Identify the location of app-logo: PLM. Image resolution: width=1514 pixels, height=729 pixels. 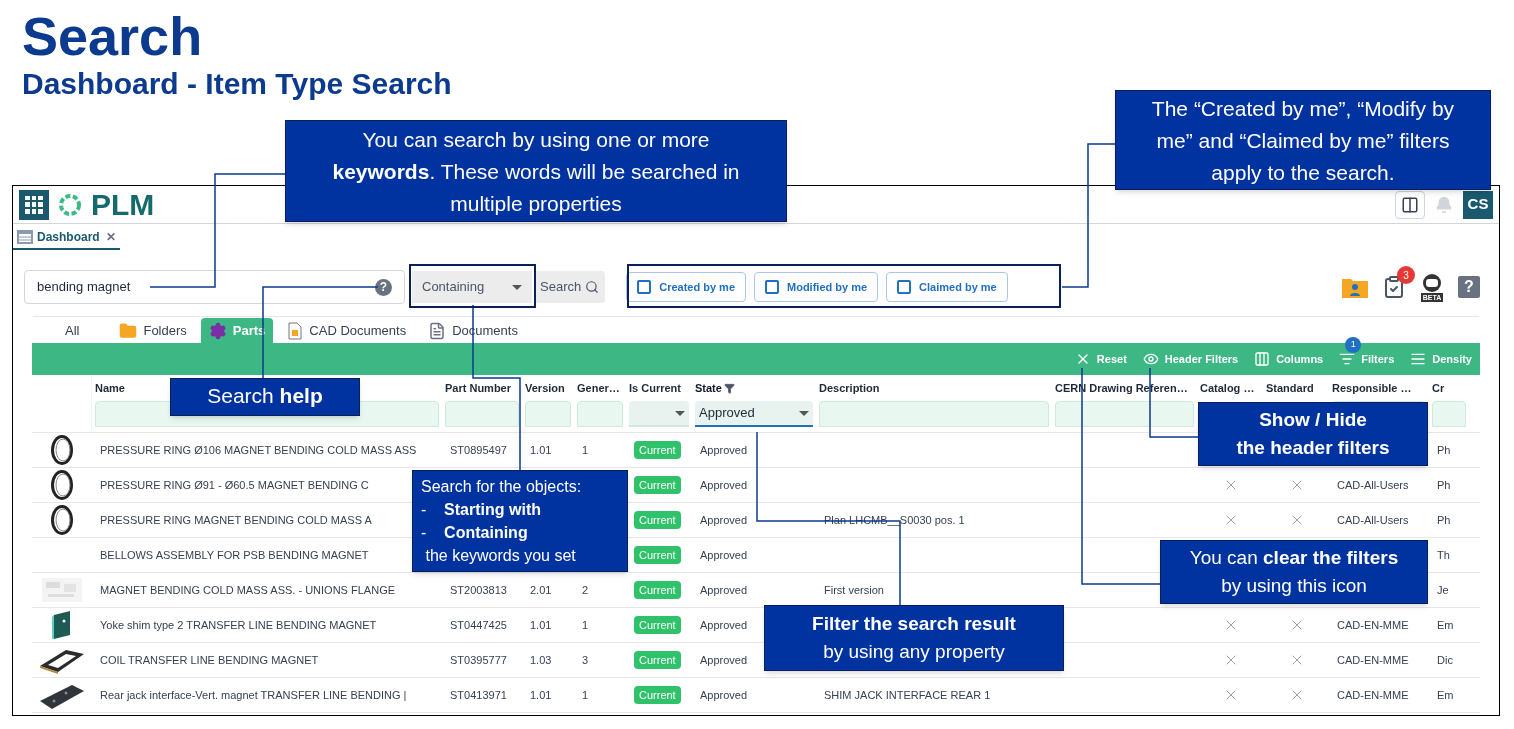
(123, 204).